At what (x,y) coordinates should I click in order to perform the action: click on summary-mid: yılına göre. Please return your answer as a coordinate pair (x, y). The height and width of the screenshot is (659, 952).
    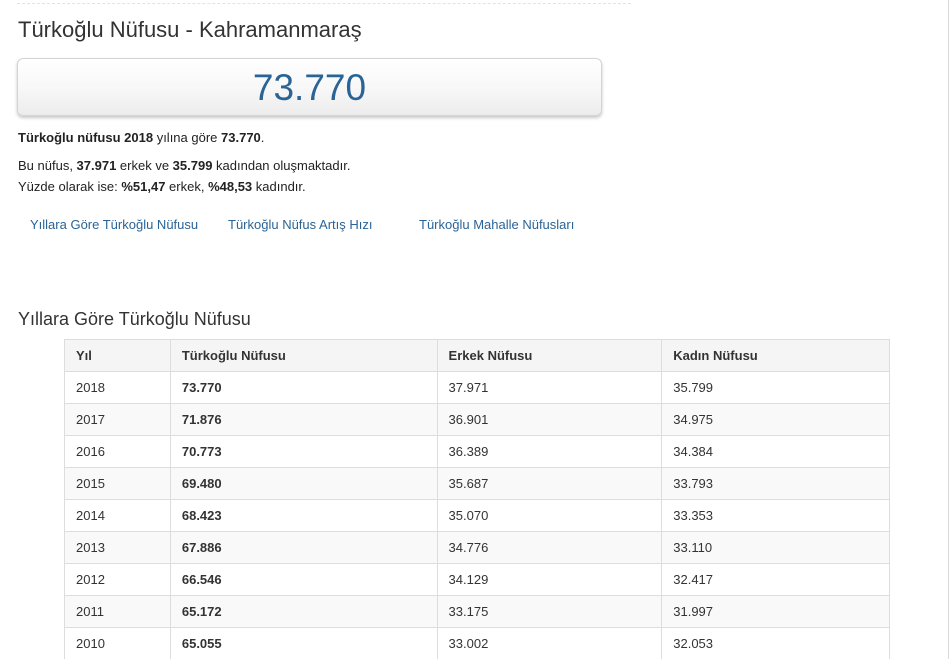
    Looking at the image, I should click on (187, 137).